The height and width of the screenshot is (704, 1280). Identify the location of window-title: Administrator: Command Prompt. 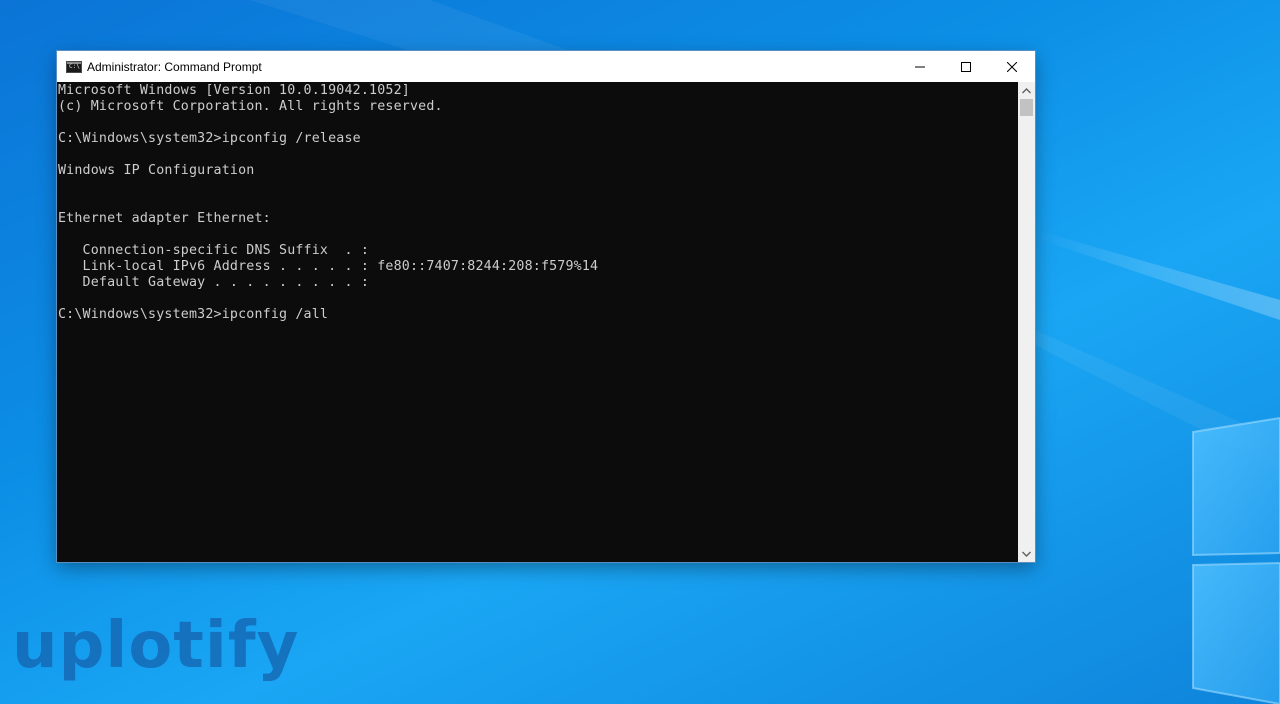
(174, 66).